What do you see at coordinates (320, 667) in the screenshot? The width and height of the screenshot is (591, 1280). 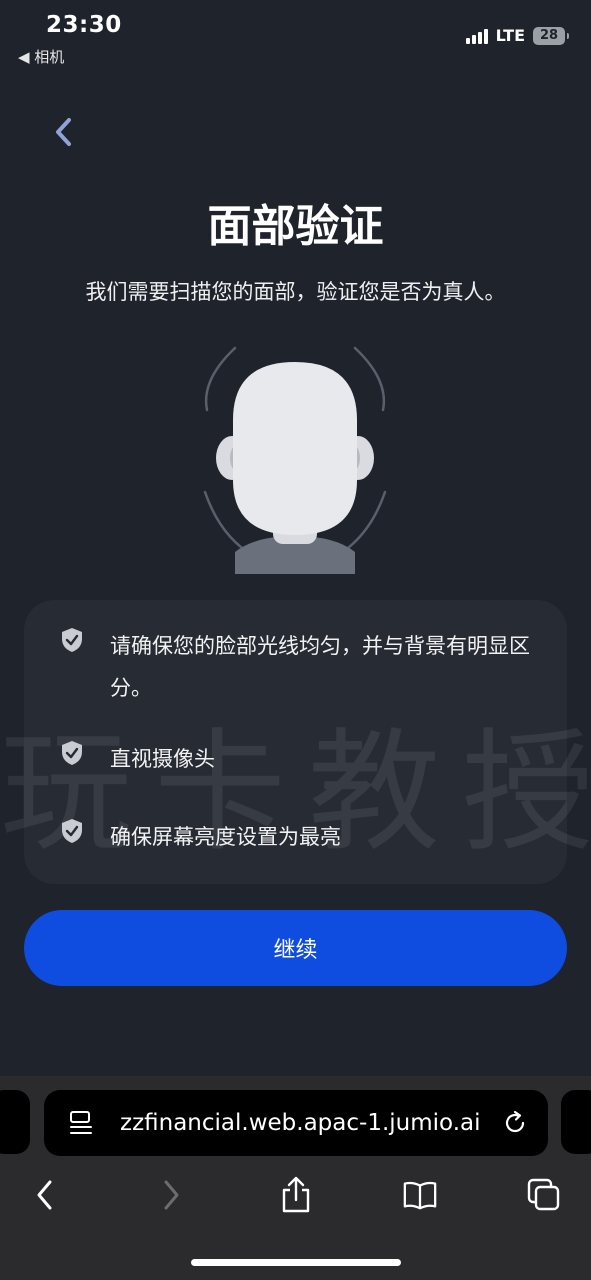 I see `tip-text: 请确保您的脸部光线均匀，并与背景有明显区分。` at bounding box center [320, 667].